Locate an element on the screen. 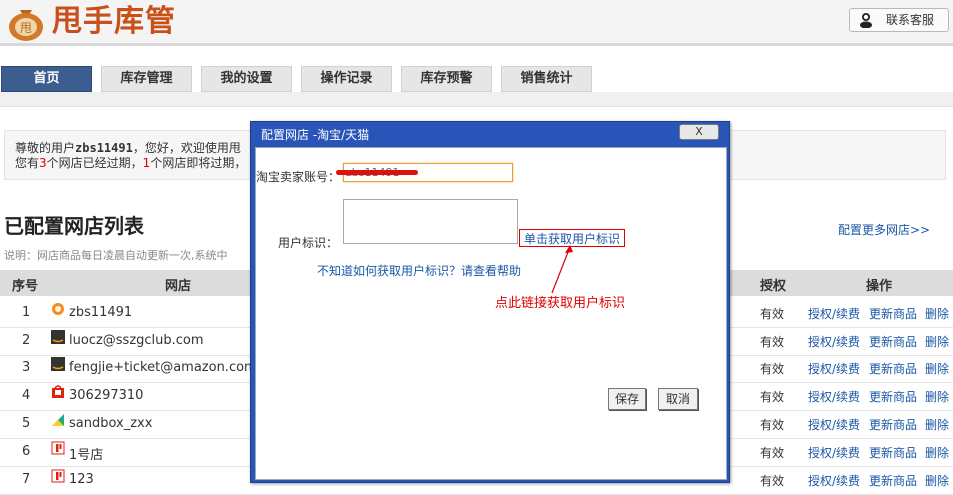 The height and width of the screenshot is (495, 953). nav-home: 首页 is located at coordinates (46, 79).